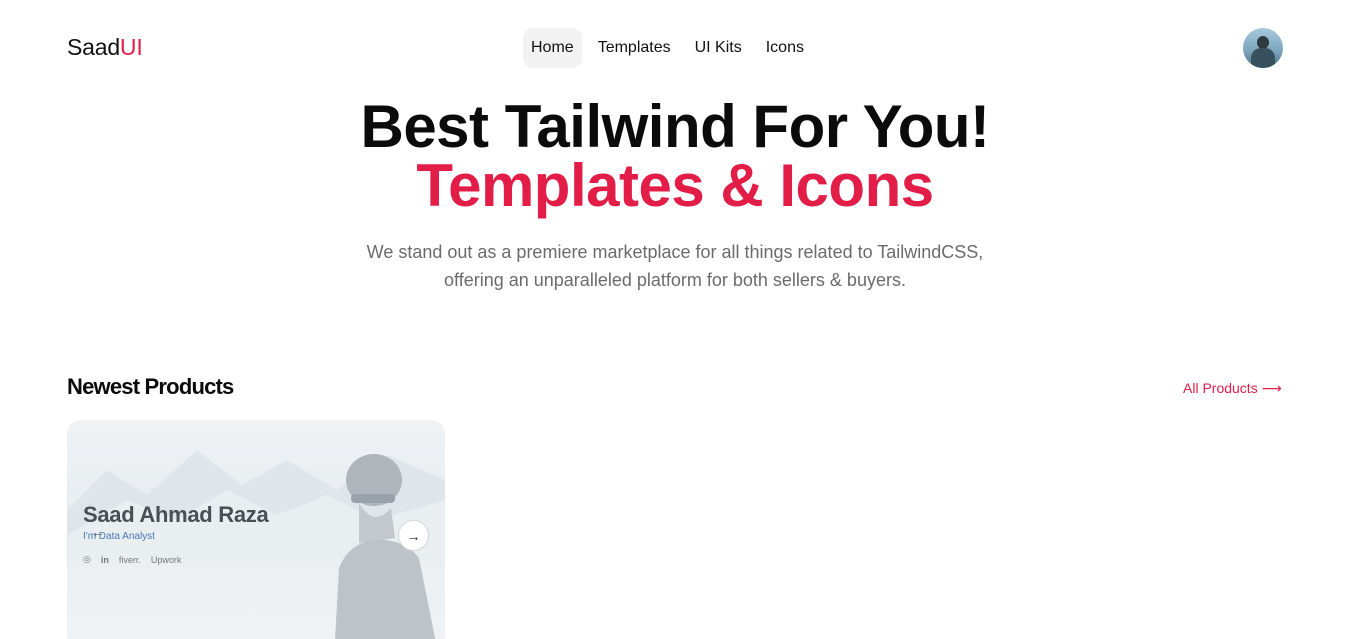  I want to click on user-avatar, so click(1263, 48).